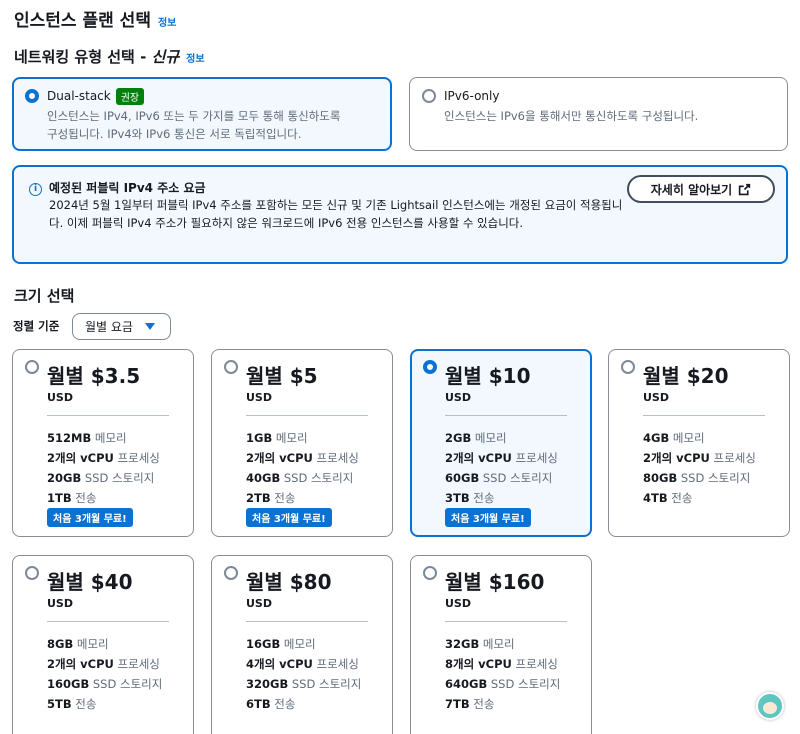 Image resolution: width=800 pixels, height=734 pixels. What do you see at coordinates (259, 438) in the screenshot?
I see `memory-value: 1GB` at bounding box center [259, 438].